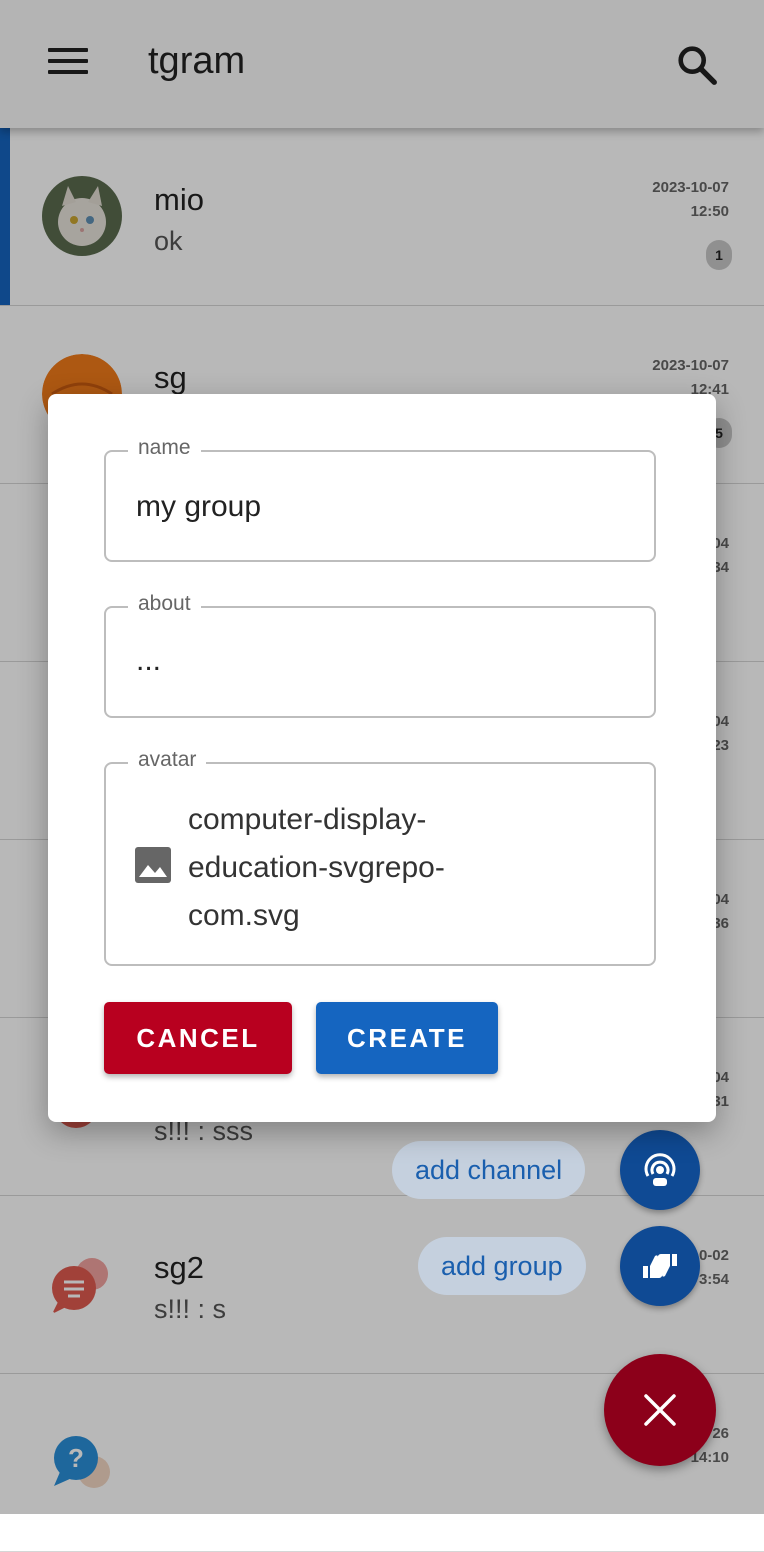 The width and height of the screenshot is (764, 1552). Describe the element at coordinates (164, 448) in the screenshot. I see `name-field-label: name` at that location.